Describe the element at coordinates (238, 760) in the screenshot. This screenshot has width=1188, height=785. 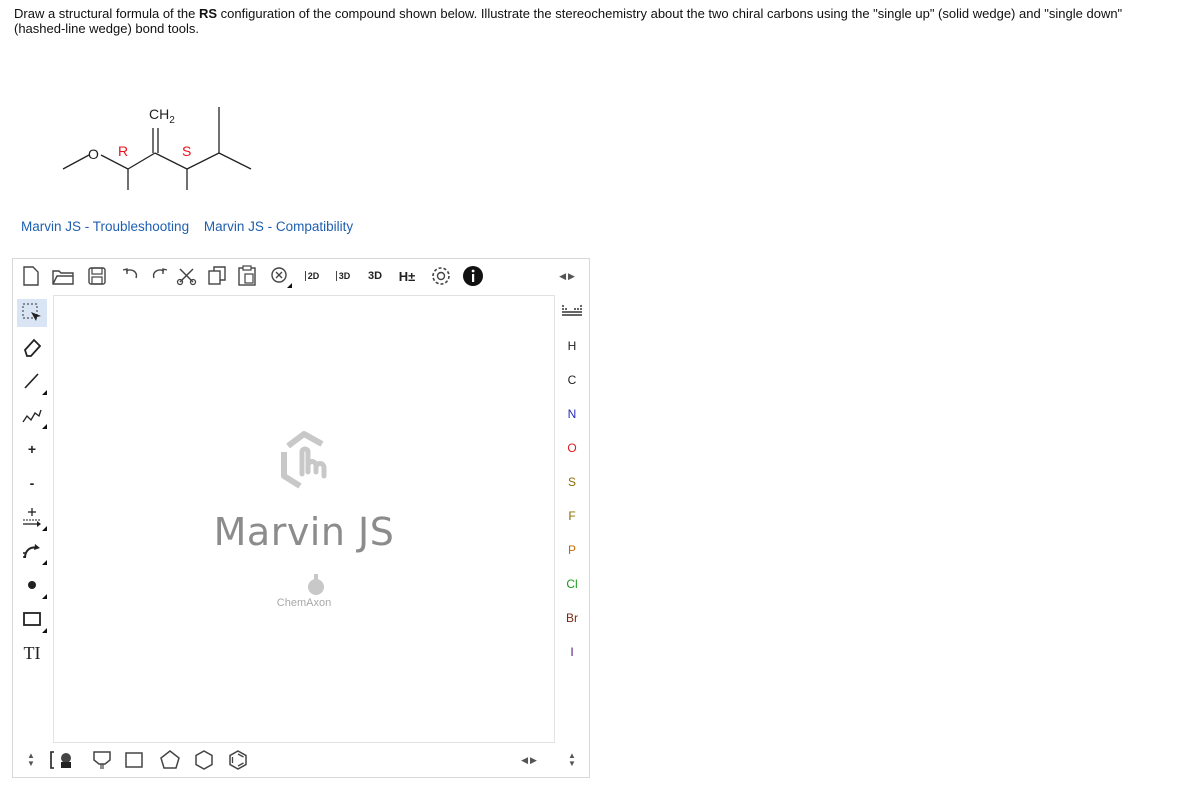
I see `benzene-icon` at that location.